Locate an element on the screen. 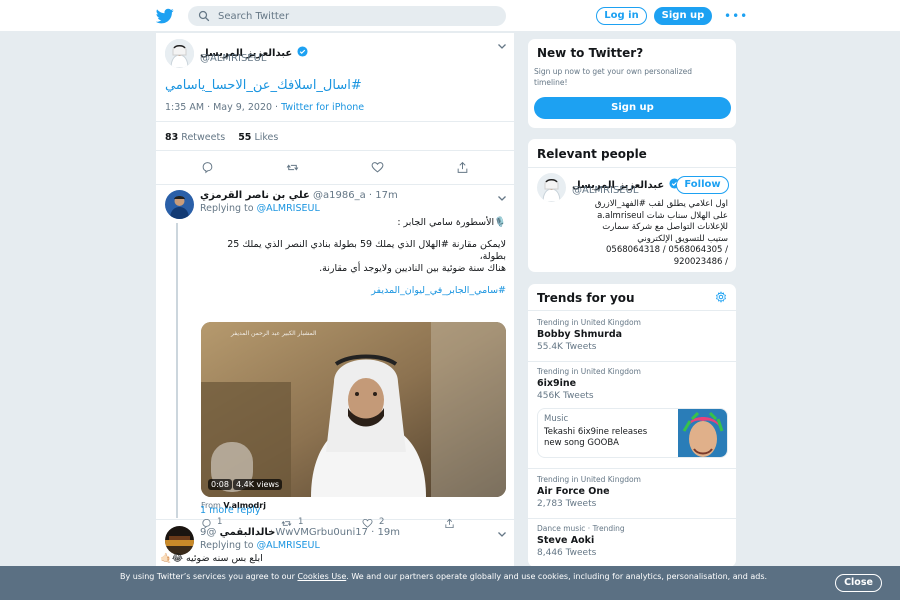  reply-icon is located at coordinates (207, 167).